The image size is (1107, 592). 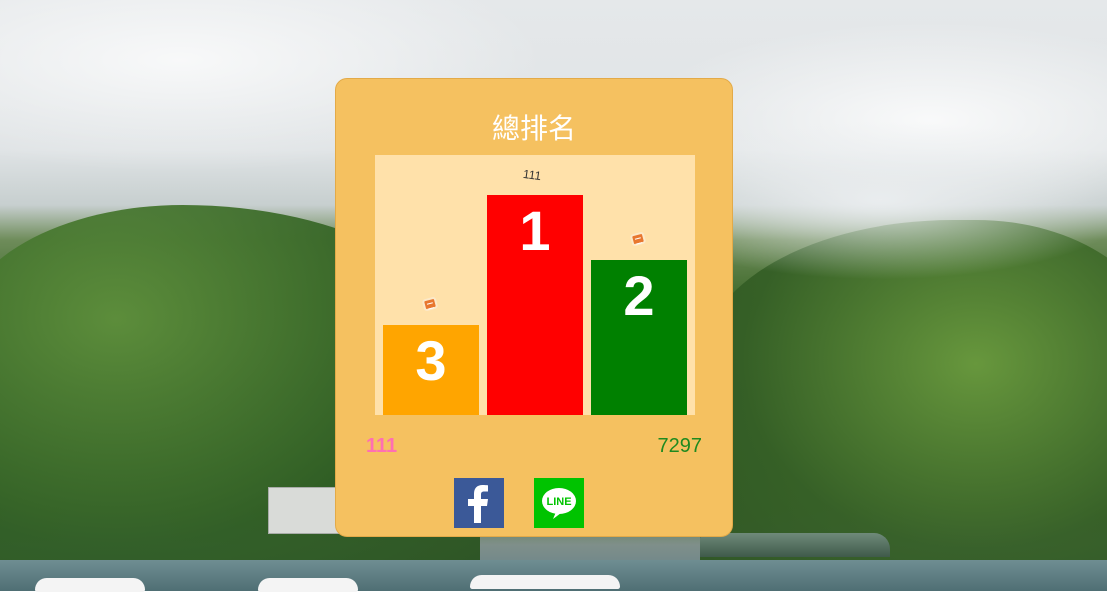 I want to click on bar-label: 3, so click(x=431, y=360).